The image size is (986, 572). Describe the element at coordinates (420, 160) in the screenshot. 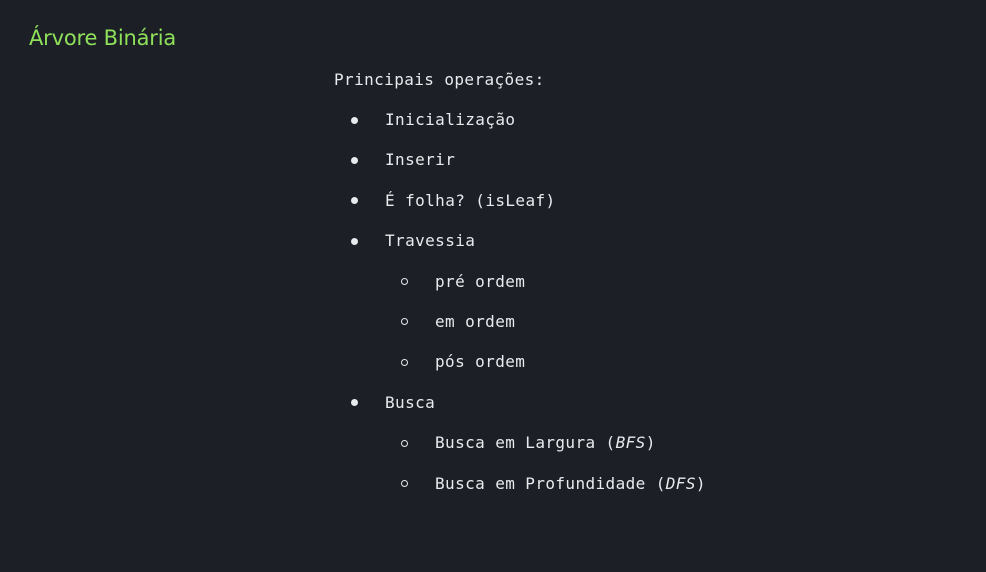

I see `operation-label: Inserir` at that location.